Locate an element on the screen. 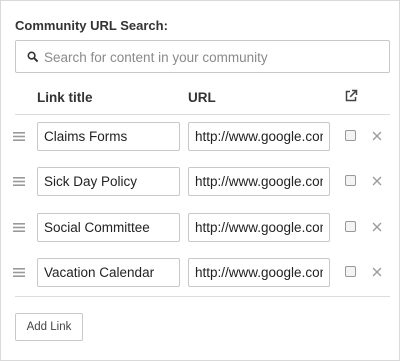  add-link-button: Add Link is located at coordinates (49, 327).